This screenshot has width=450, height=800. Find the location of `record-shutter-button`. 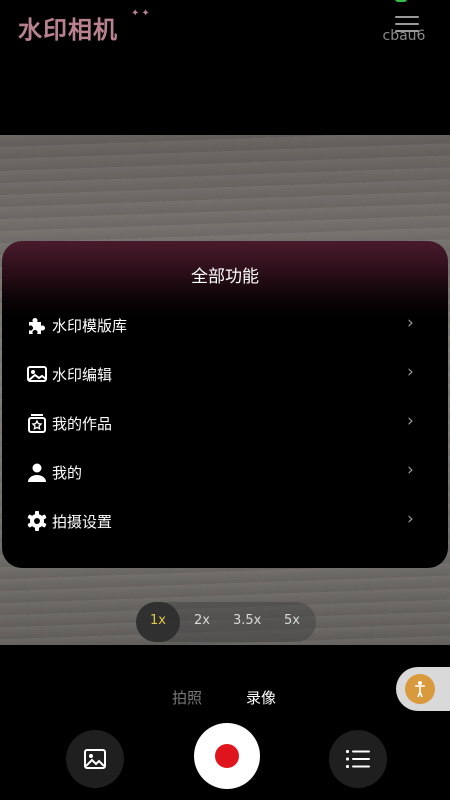

record-shutter-button is located at coordinates (227, 756).